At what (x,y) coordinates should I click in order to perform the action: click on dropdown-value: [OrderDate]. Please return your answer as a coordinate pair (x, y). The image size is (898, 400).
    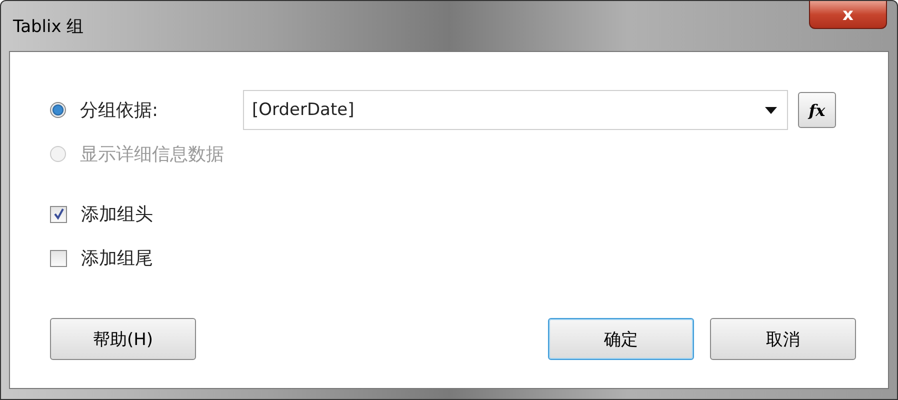
    Looking at the image, I should click on (303, 110).